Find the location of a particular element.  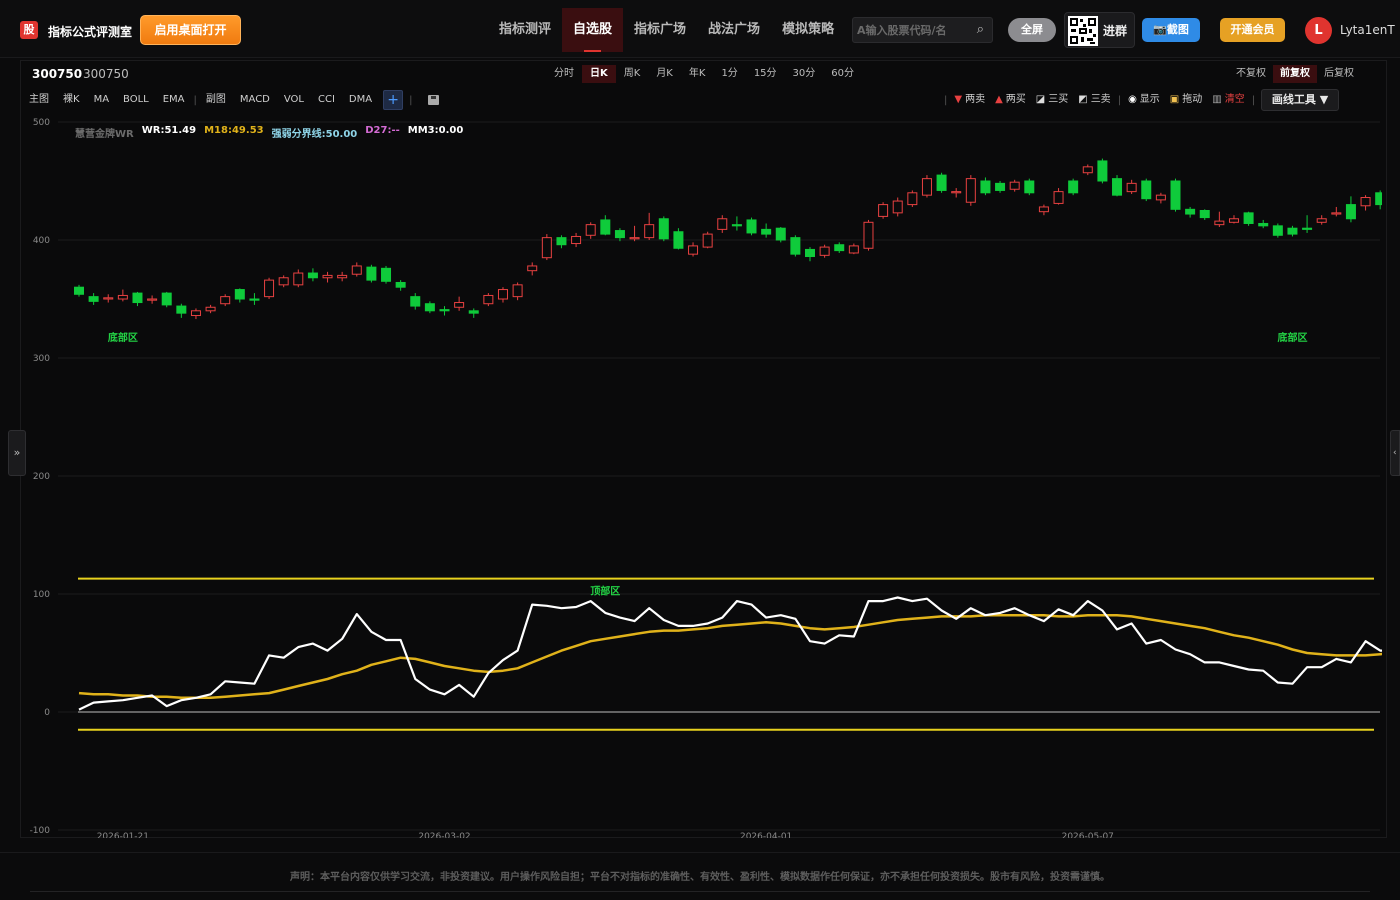

username: Lyta1enT is located at coordinates (1367, 30).